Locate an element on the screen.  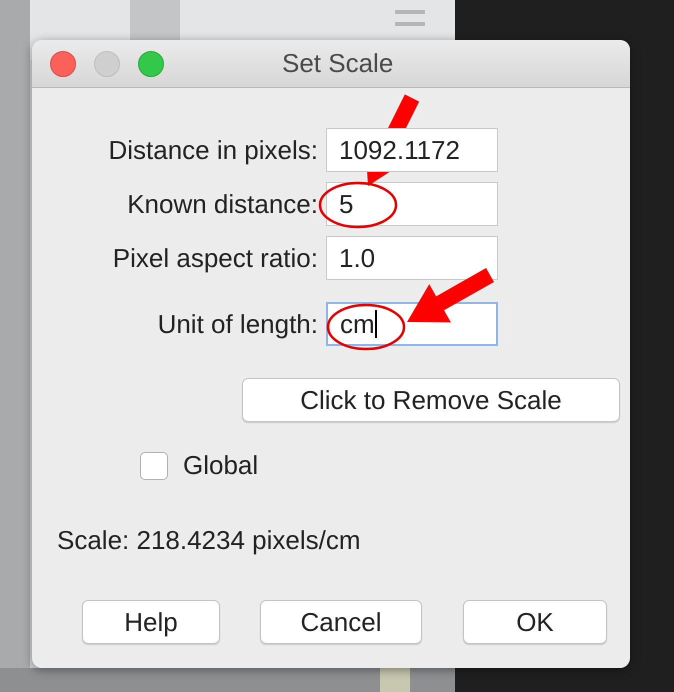
input-field: 5 is located at coordinates (412, 204).